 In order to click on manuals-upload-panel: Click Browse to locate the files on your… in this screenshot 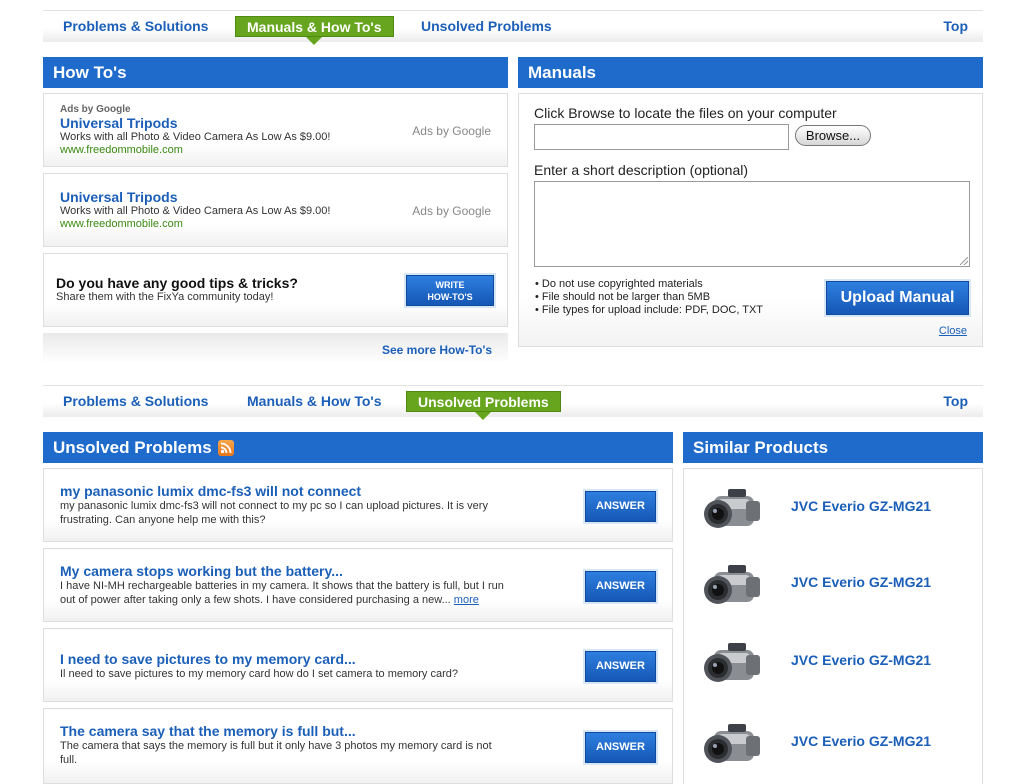, I will do `click(750, 220)`.